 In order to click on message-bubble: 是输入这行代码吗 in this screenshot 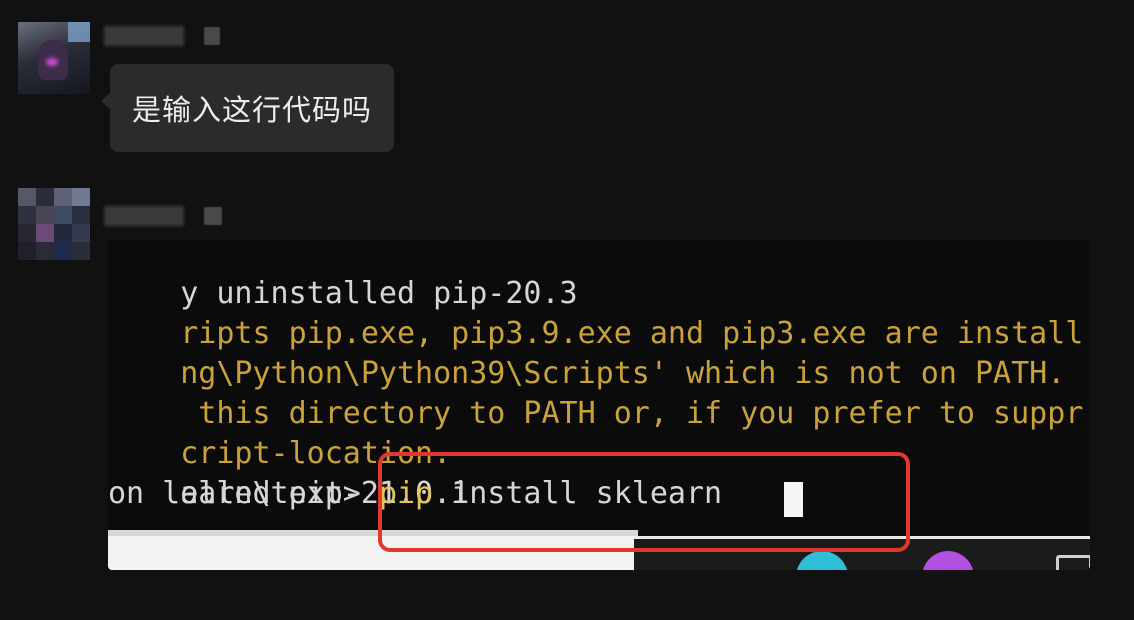, I will do `click(247, 108)`.